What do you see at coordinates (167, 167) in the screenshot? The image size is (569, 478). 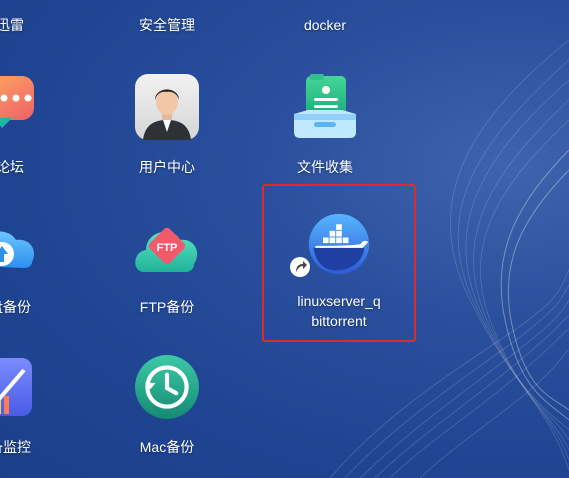 I see `app-label: 用户中心` at bounding box center [167, 167].